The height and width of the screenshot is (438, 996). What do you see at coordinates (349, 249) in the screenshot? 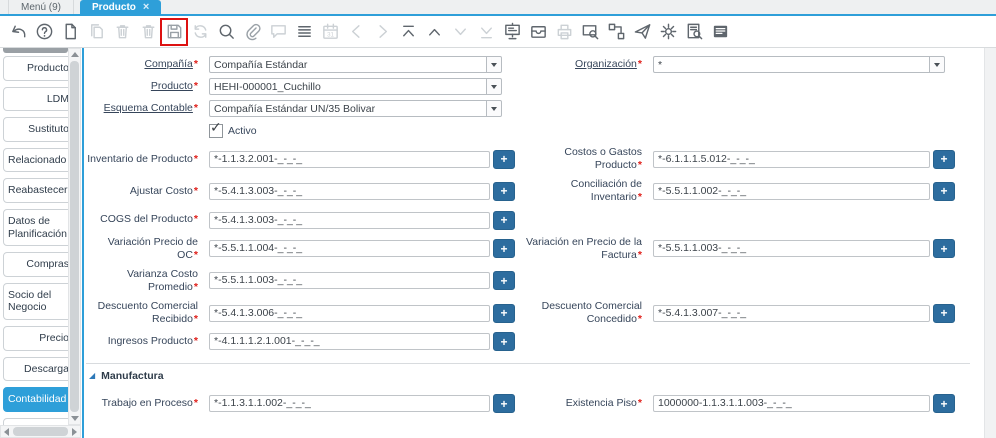
I see `account-field: *-5.5.1.1.004-_-_-_` at bounding box center [349, 249].